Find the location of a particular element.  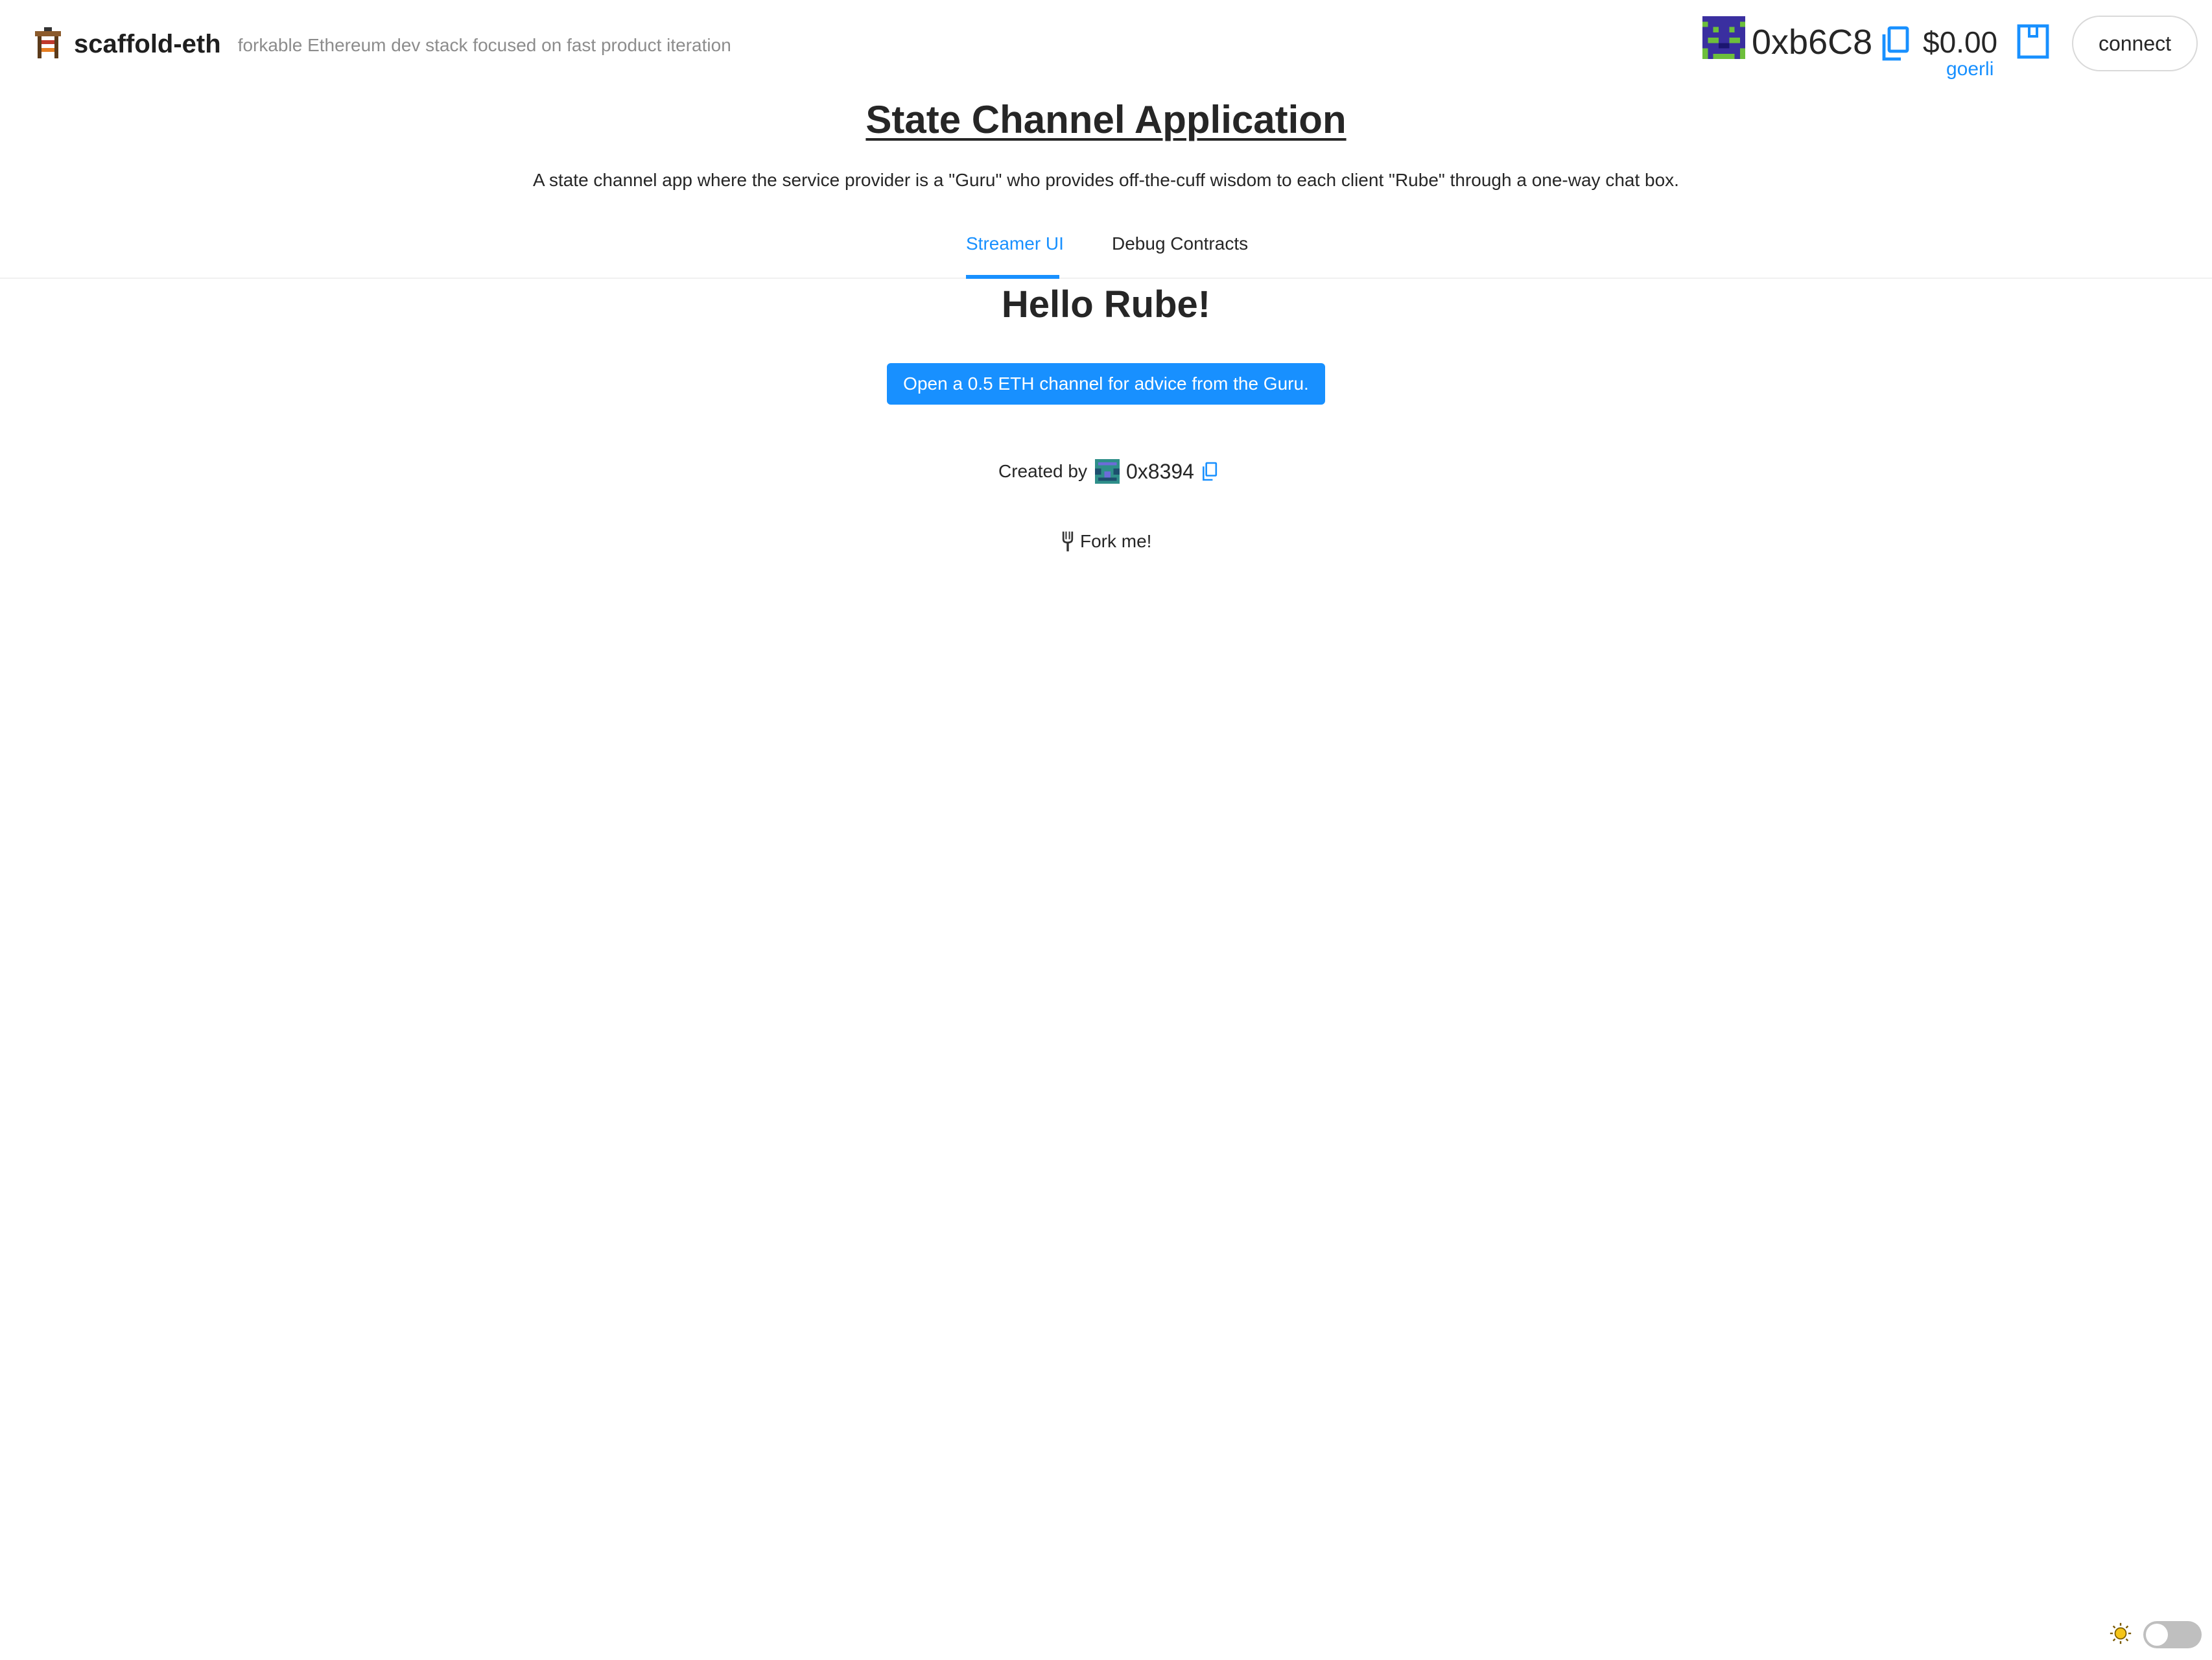

connect-button: connect is located at coordinates (2135, 44).